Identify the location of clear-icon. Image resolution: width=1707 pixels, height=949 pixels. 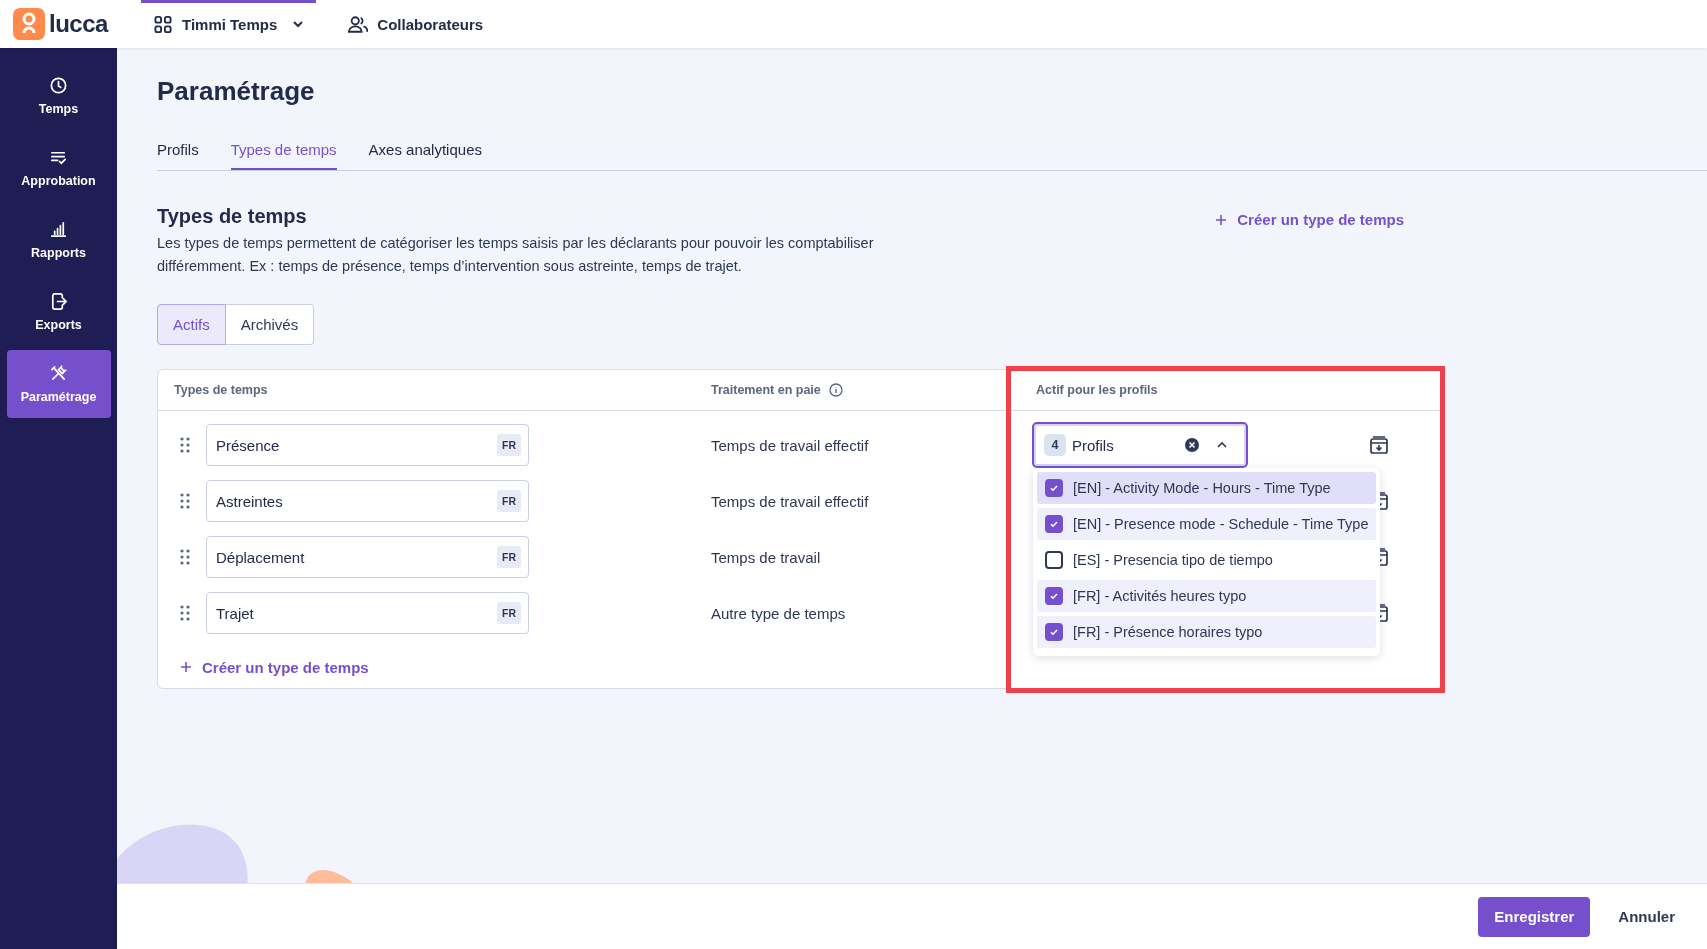
(1192, 445).